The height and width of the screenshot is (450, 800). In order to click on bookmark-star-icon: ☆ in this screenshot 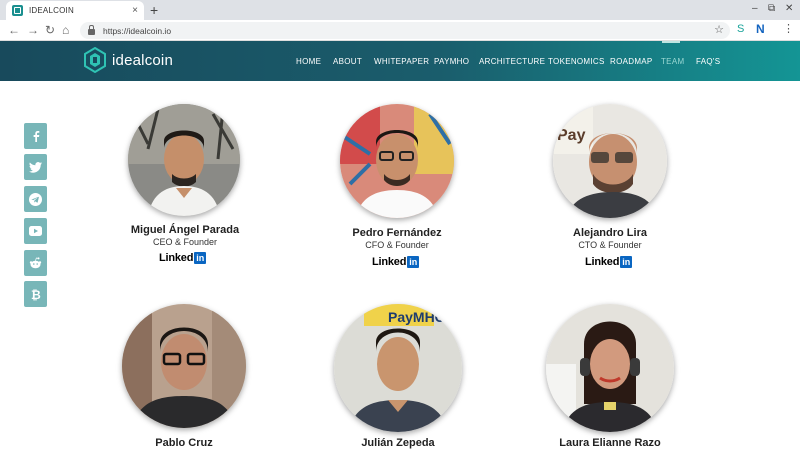, I will do `click(719, 29)`.